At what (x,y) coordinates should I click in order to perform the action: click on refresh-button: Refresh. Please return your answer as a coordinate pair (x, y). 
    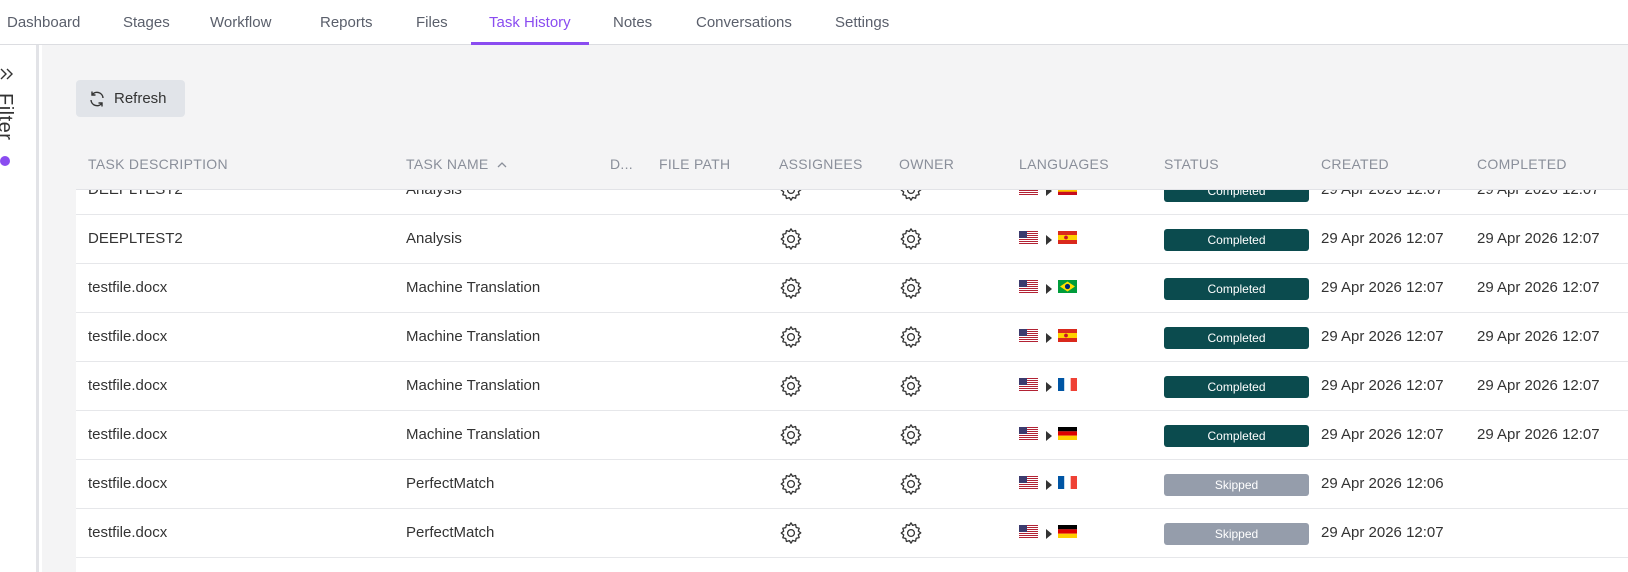
    Looking at the image, I should click on (130, 98).